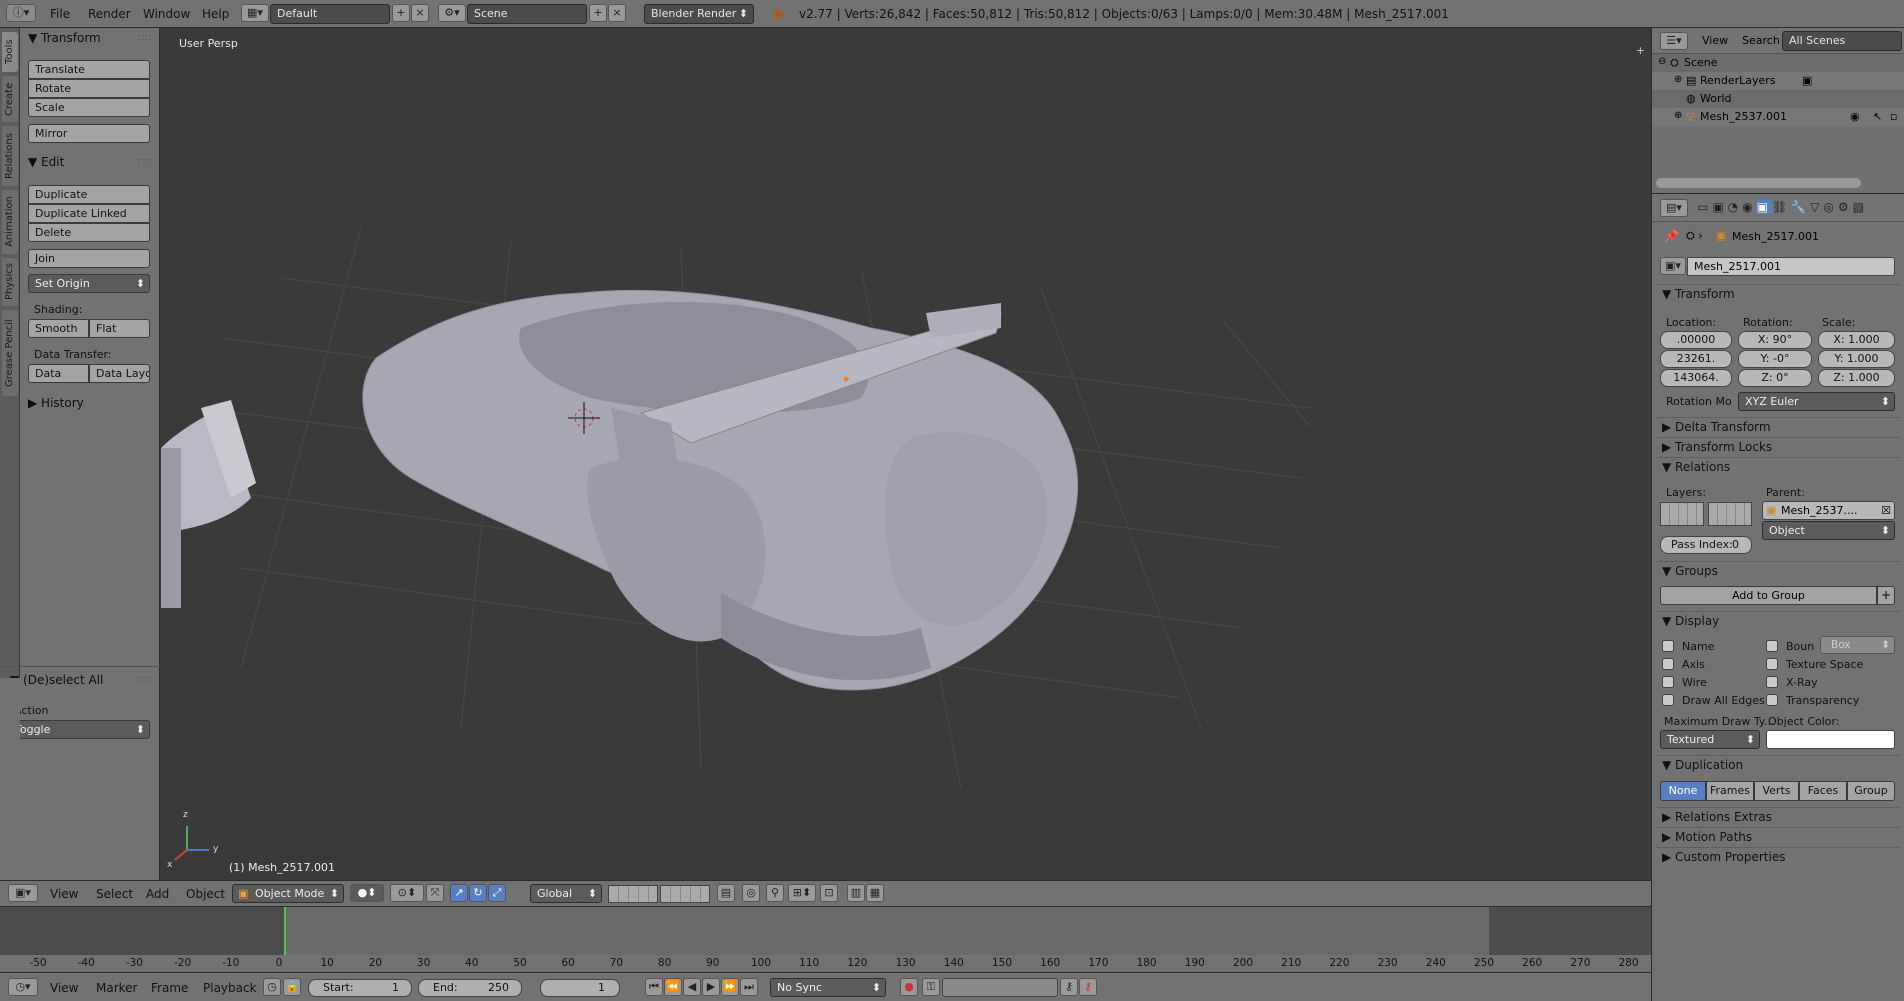 The width and height of the screenshot is (1904, 1001). What do you see at coordinates (114, 894) in the screenshot?
I see `menu-select: Select` at bounding box center [114, 894].